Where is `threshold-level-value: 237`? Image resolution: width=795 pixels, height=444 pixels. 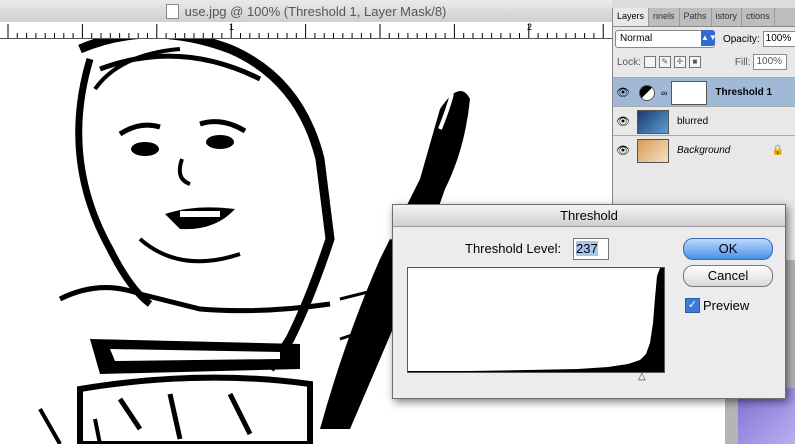
threshold-level-value: 237 is located at coordinates (587, 248).